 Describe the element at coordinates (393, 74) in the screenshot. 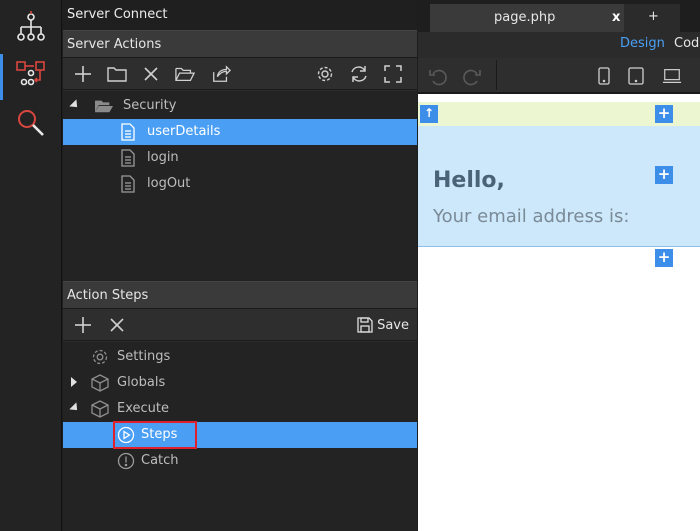

I see `fullscreen-icon` at that location.